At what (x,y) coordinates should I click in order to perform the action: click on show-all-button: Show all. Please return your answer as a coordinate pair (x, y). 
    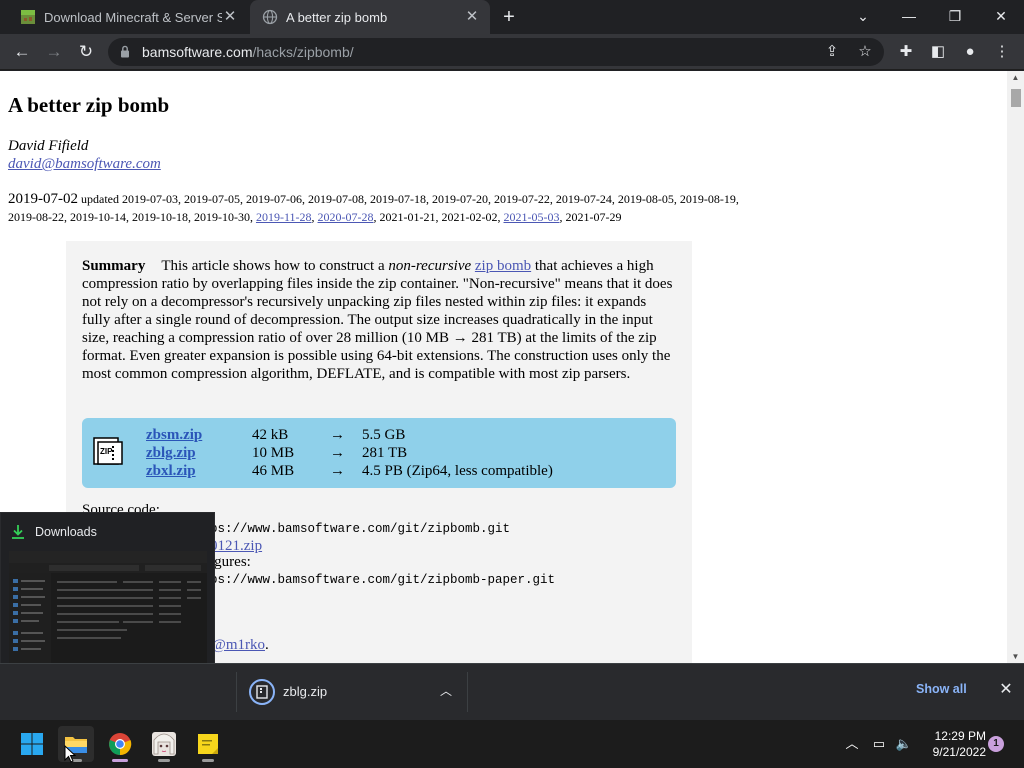
    Looking at the image, I should click on (941, 689).